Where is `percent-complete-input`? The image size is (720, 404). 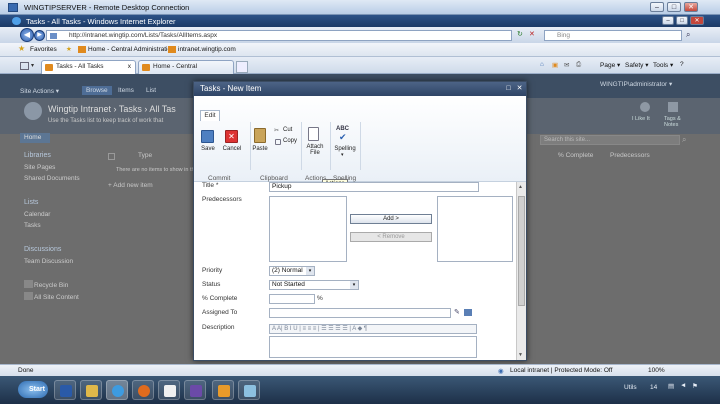
percent-complete-input is located at coordinates (292, 299).